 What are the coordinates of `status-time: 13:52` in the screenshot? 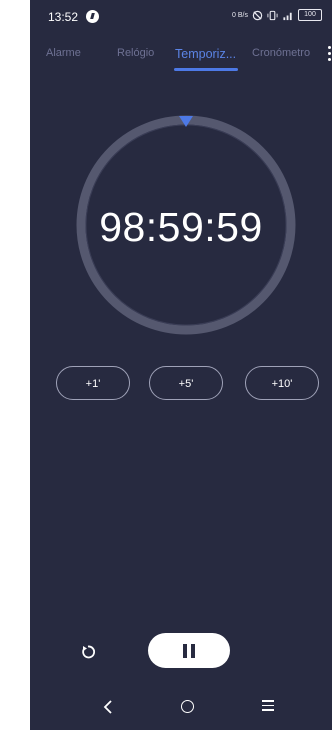 It's located at (63, 17).